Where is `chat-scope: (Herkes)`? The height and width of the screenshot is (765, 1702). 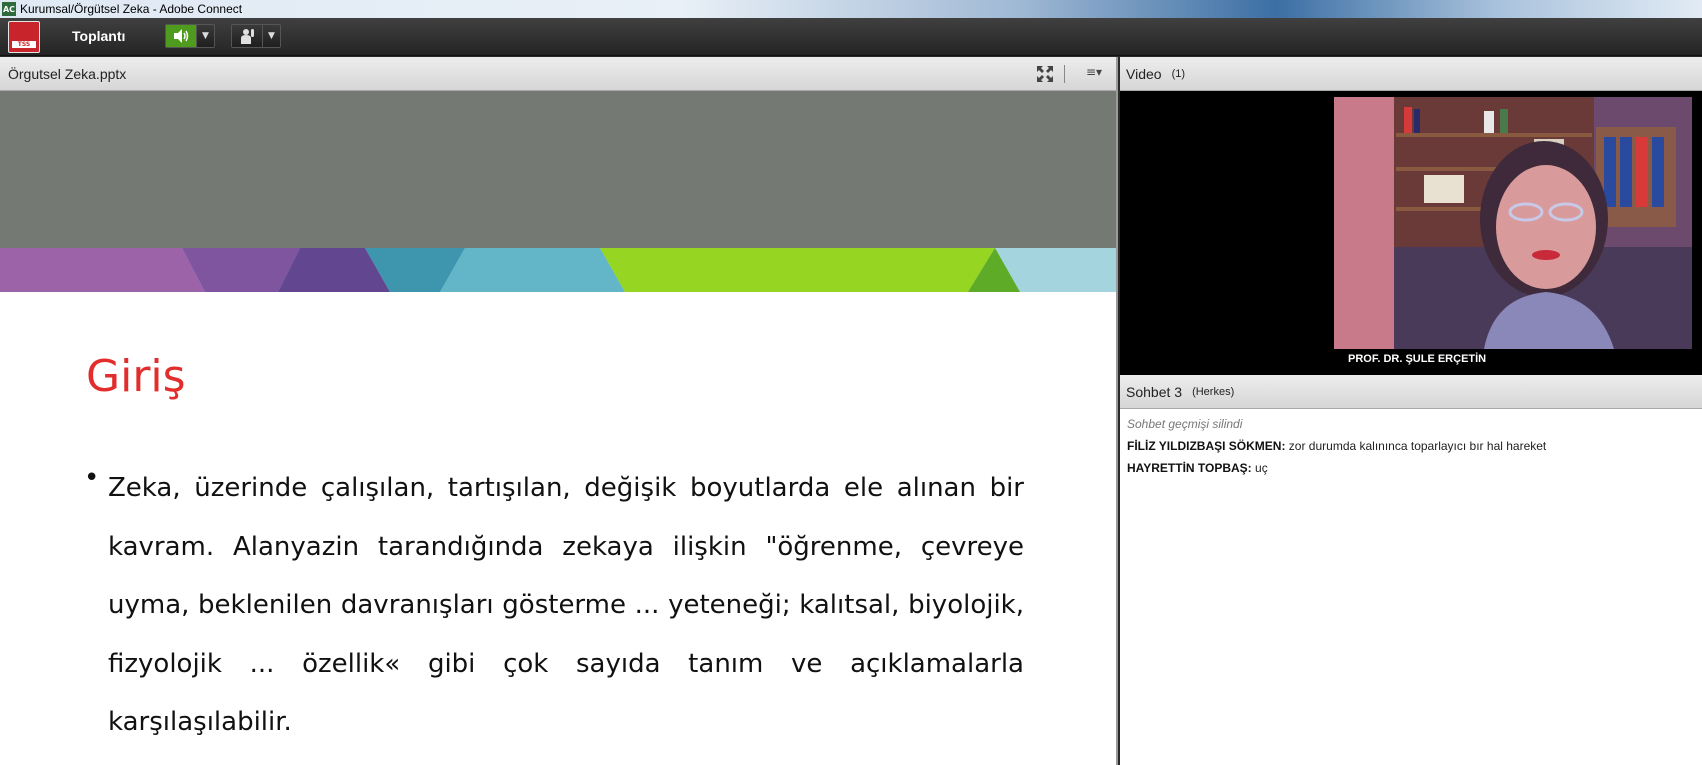
chat-scope: (Herkes) is located at coordinates (1213, 391).